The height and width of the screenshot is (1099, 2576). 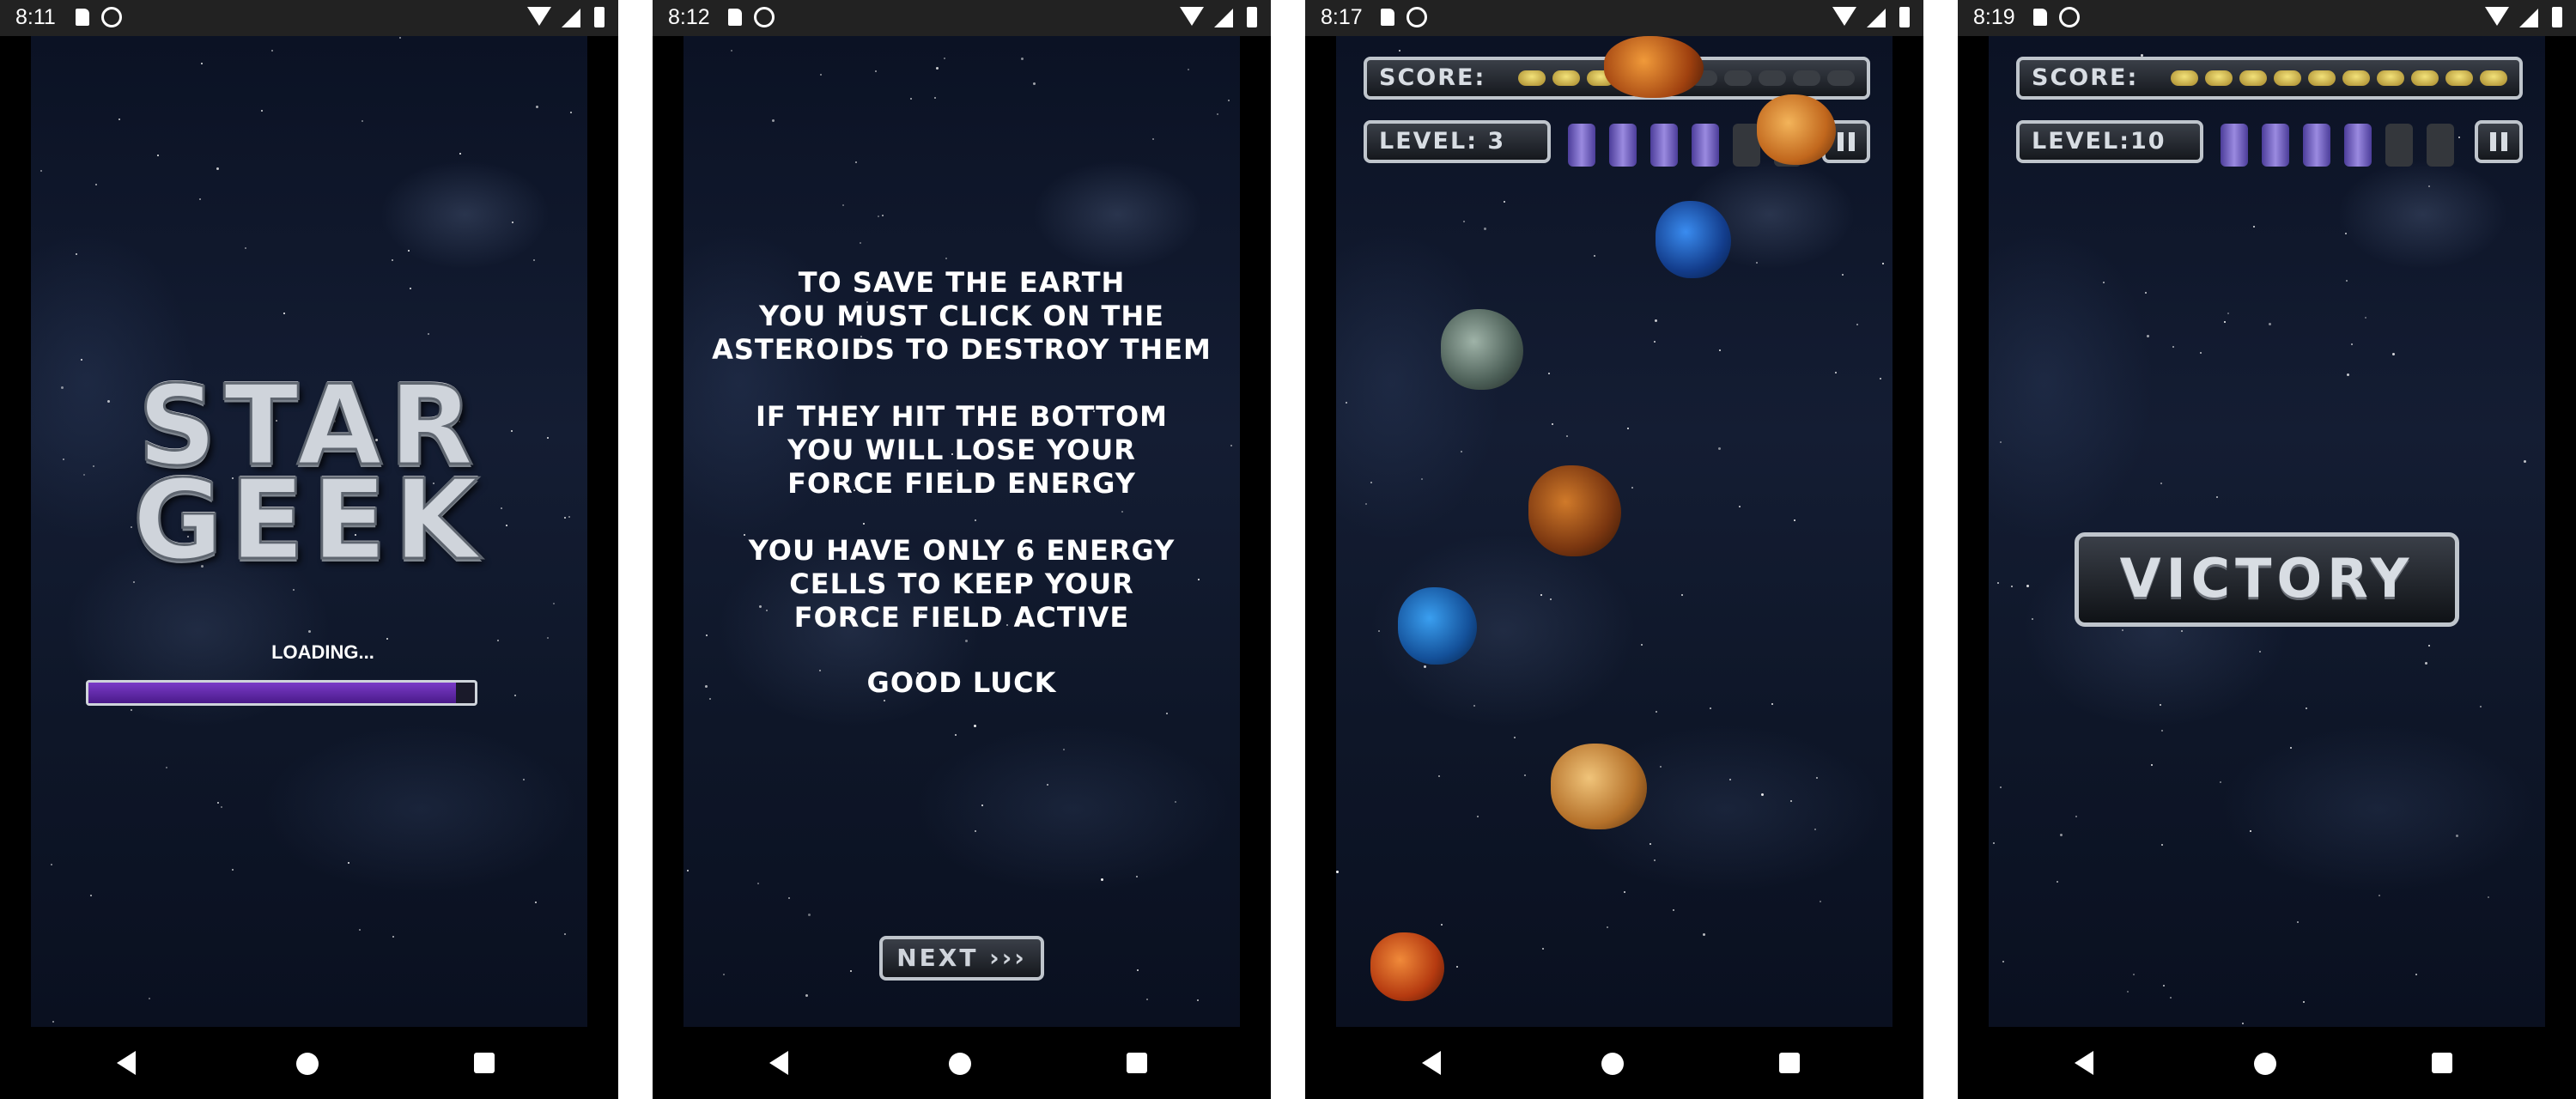 What do you see at coordinates (1224, 18) in the screenshot?
I see `signal-icon` at bounding box center [1224, 18].